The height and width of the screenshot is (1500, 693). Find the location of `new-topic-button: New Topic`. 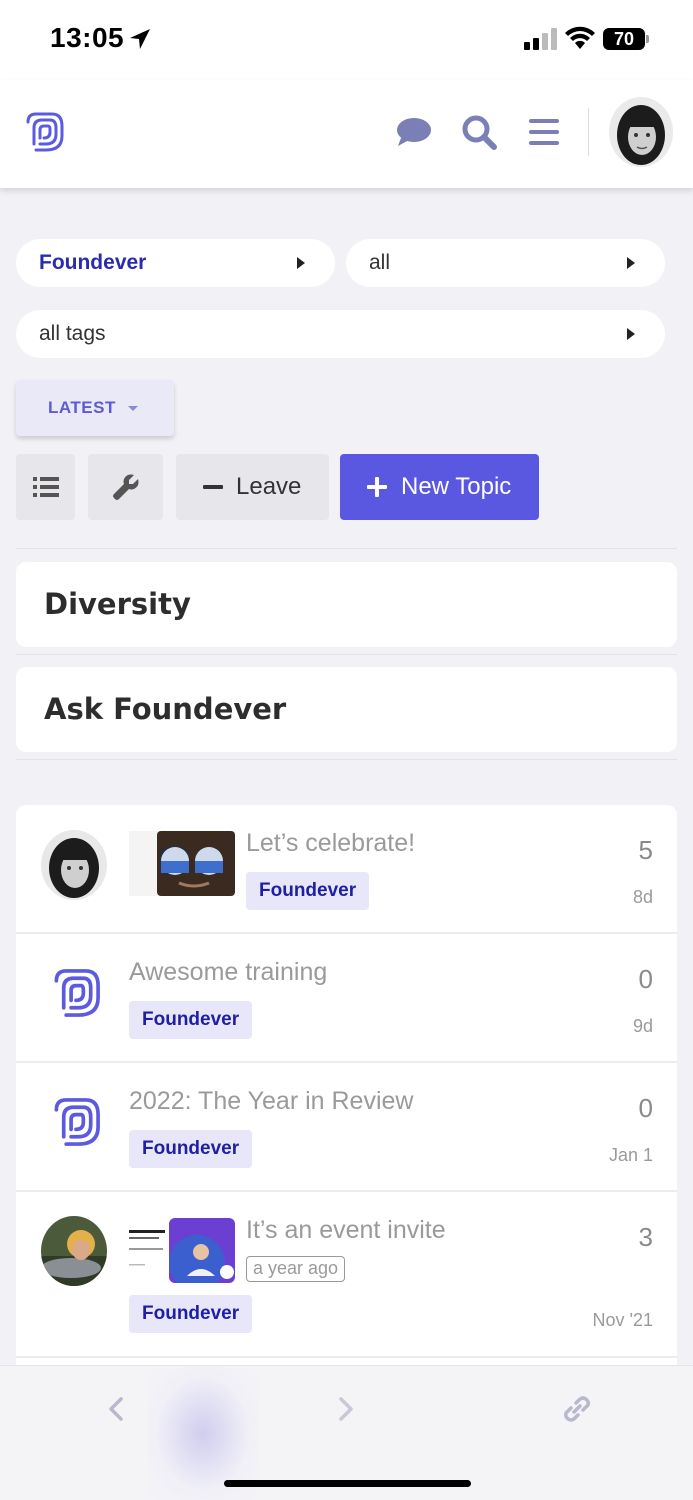

new-topic-button: New Topic is located at coordinates (439, 487).